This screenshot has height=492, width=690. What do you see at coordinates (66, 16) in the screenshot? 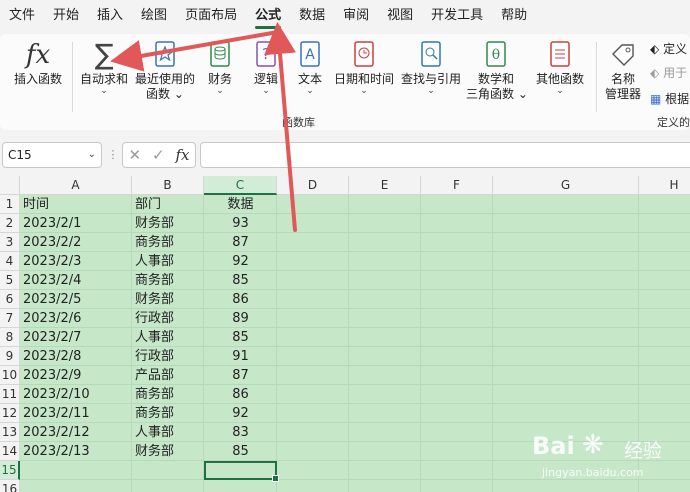
I see `menu-tab-1: 开始` at bounding box center [66, 16].